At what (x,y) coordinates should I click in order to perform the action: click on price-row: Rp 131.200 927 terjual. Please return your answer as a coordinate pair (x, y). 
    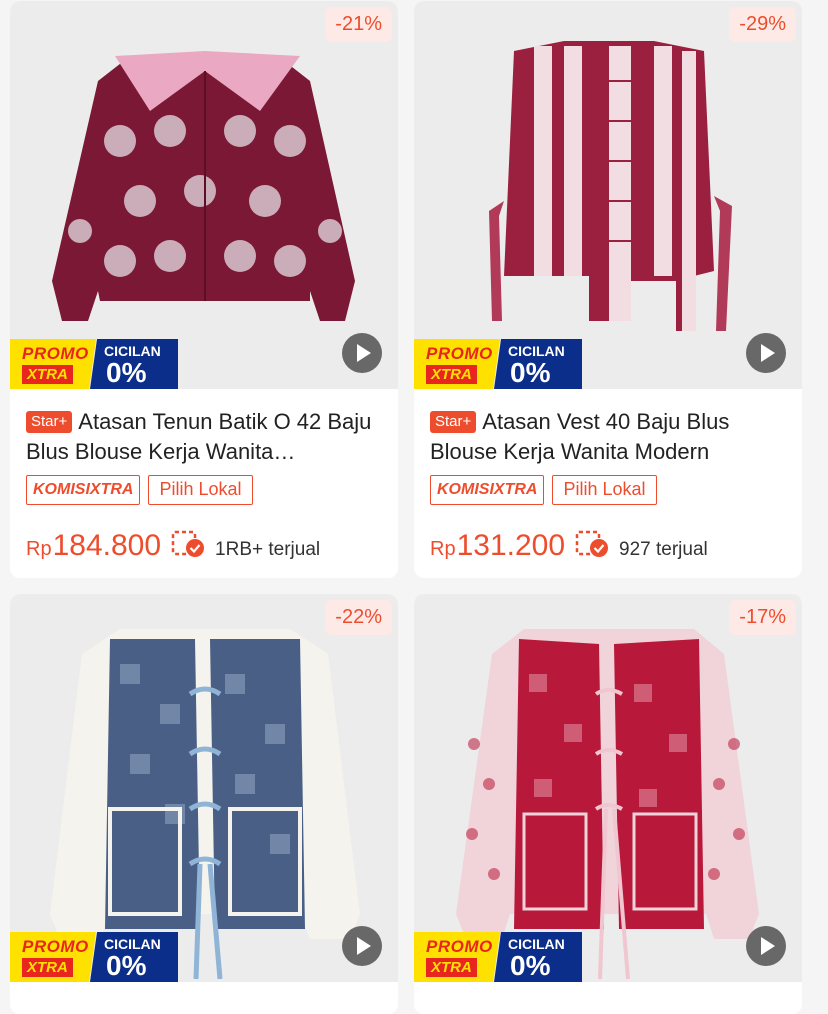
    Looking at the image, I should click on (610, 544).